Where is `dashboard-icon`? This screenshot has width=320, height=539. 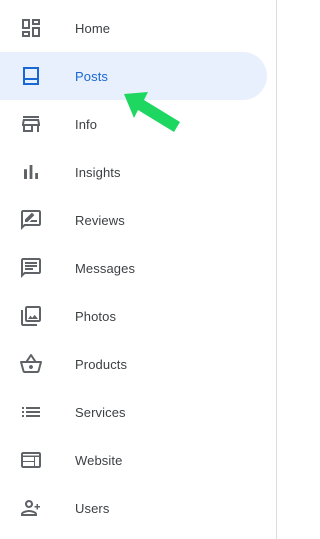
dashboard-icon is located at coordinates (31, 28).